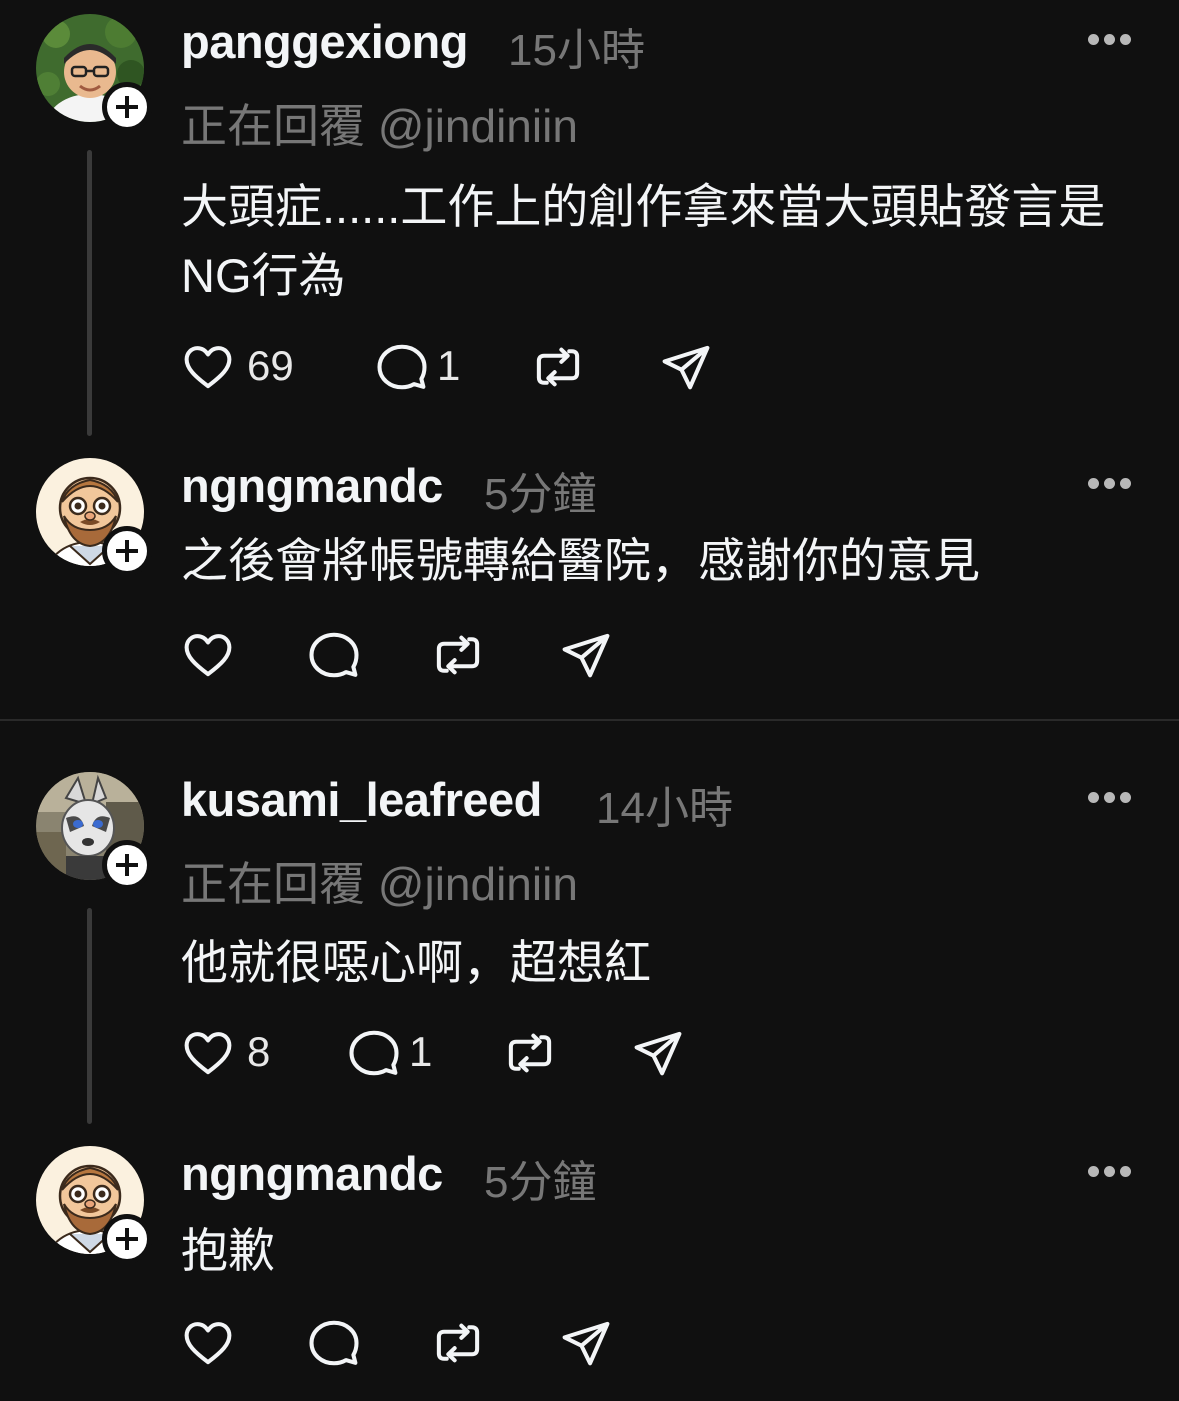 Image resolution: width=1179 pixels, height=1401 pixels. I want to click on timestamp: 14小時, so click(664, 808).